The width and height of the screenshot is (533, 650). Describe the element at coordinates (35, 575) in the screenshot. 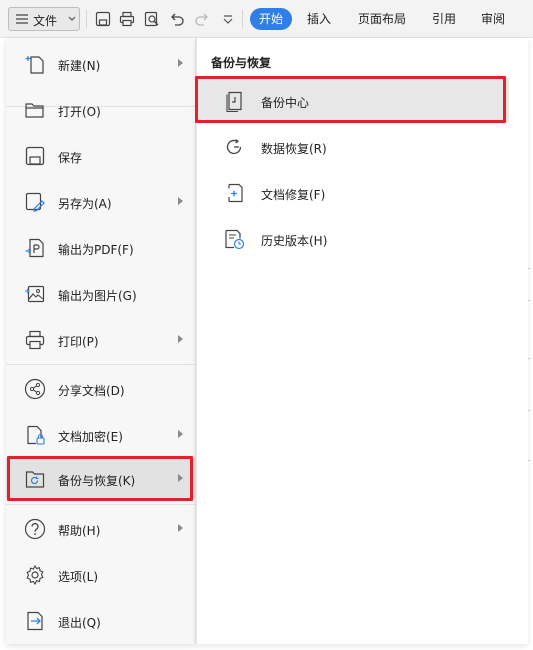

I see `gear-icon` at that location.